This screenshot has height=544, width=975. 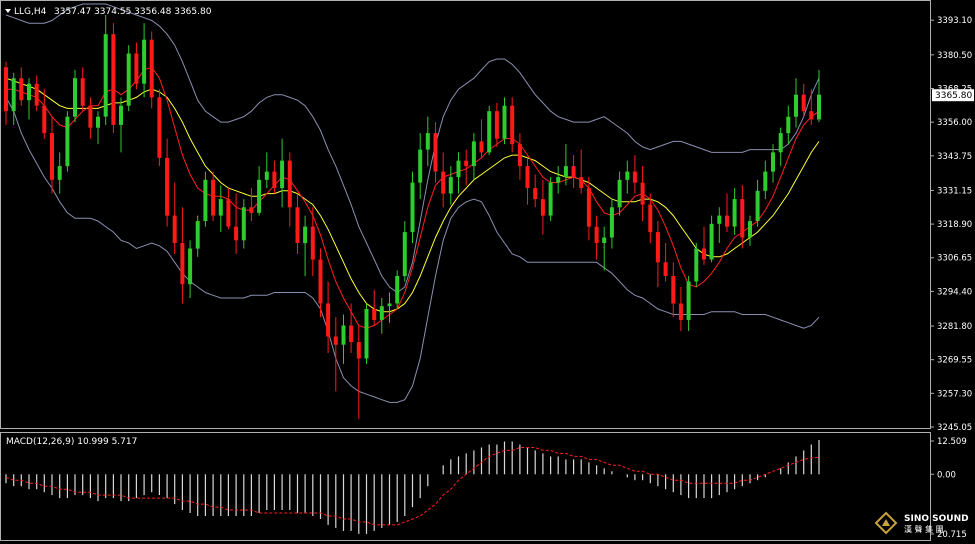 What do you see at coordinates (924, 529) in the screenshot?
I see `logo-sub: 漢 聲 集 團` at bounding box center [924, 529].